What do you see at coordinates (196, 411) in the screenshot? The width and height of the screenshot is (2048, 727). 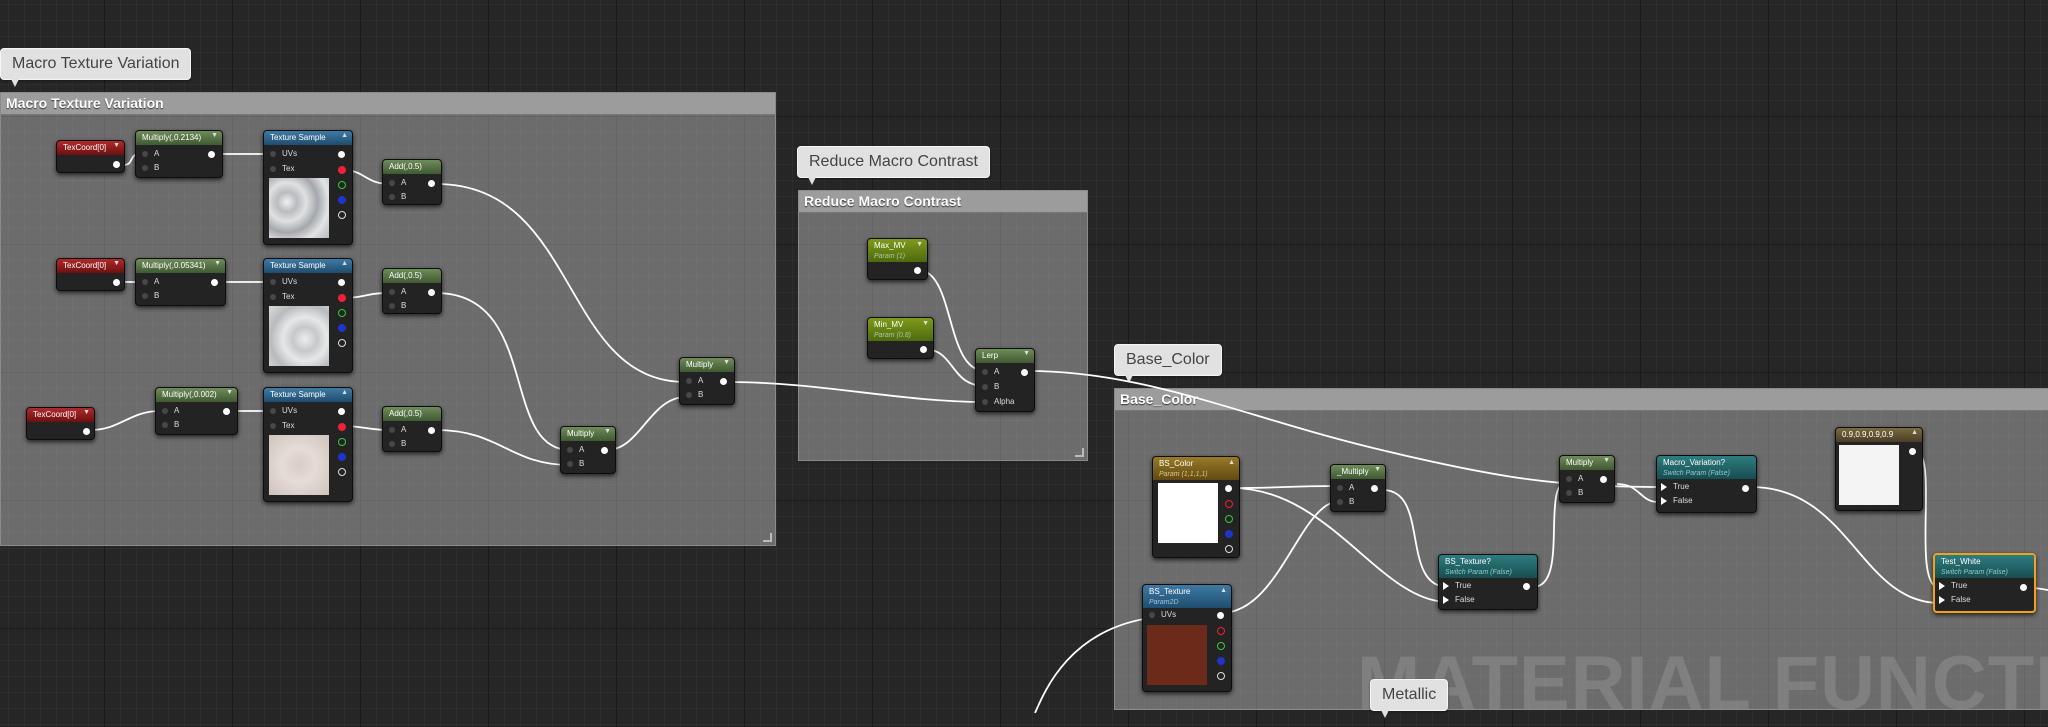 I see `multiply-node-3: Multiply(,0.002) ▼ A B` at bounding box center [196, 411].